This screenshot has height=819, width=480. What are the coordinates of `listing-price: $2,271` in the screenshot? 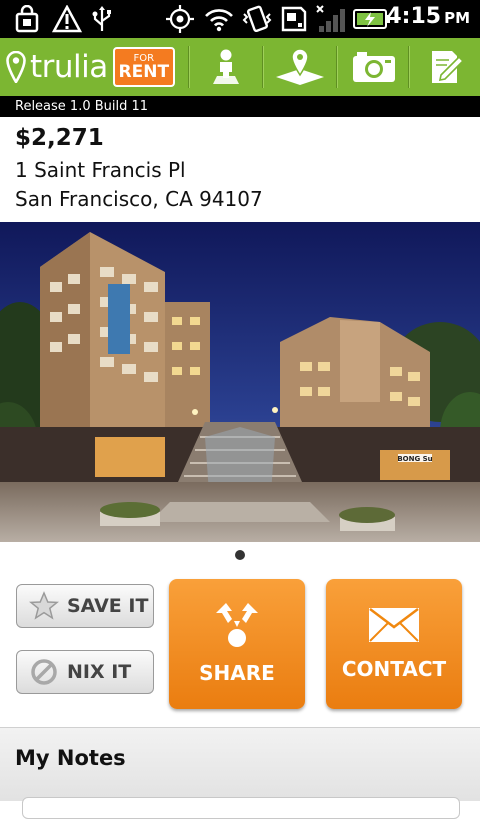 It's located at (59, 138).